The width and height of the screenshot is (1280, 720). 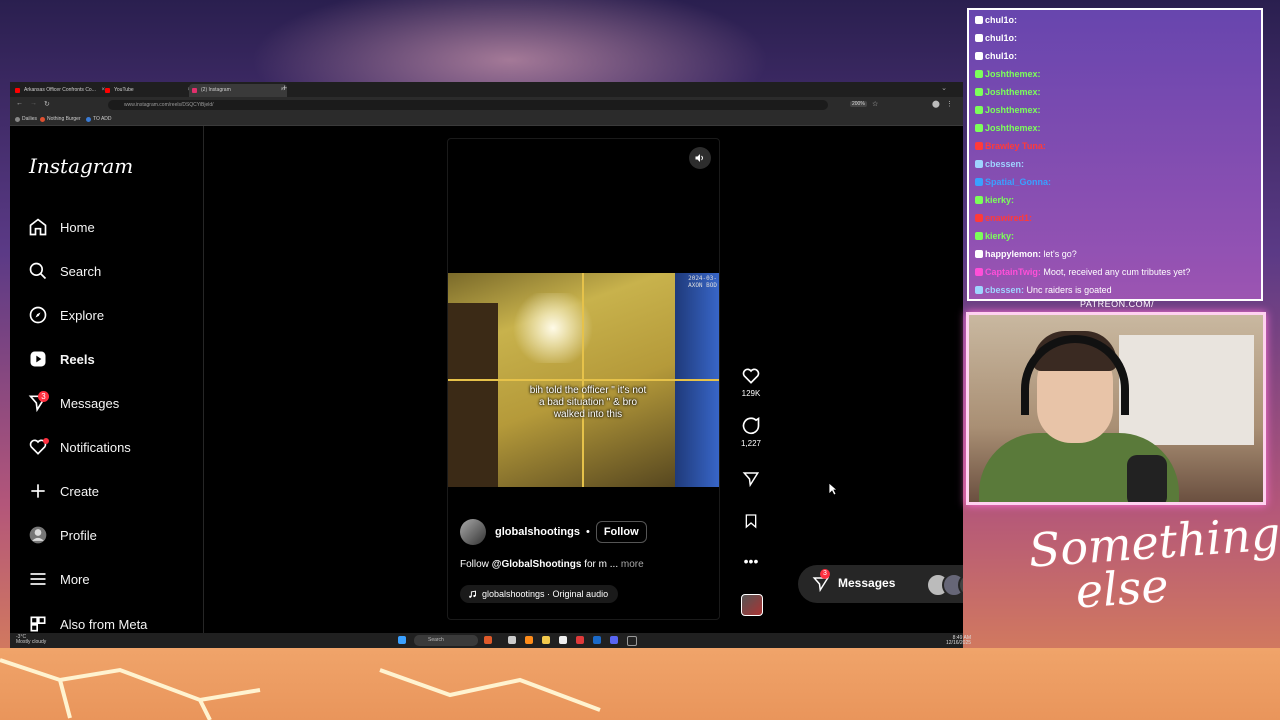 What do you see at coordinates (751, 480) in the screenshot?
I see `share-button` at bounding box center [751, 480].